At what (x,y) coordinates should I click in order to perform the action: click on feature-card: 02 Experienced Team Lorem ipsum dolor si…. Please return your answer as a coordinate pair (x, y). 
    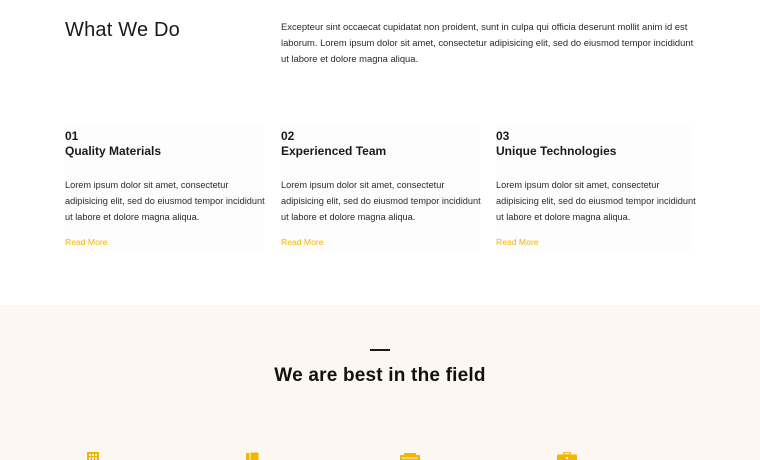
    Looking at the image, I should click on (381, 188).